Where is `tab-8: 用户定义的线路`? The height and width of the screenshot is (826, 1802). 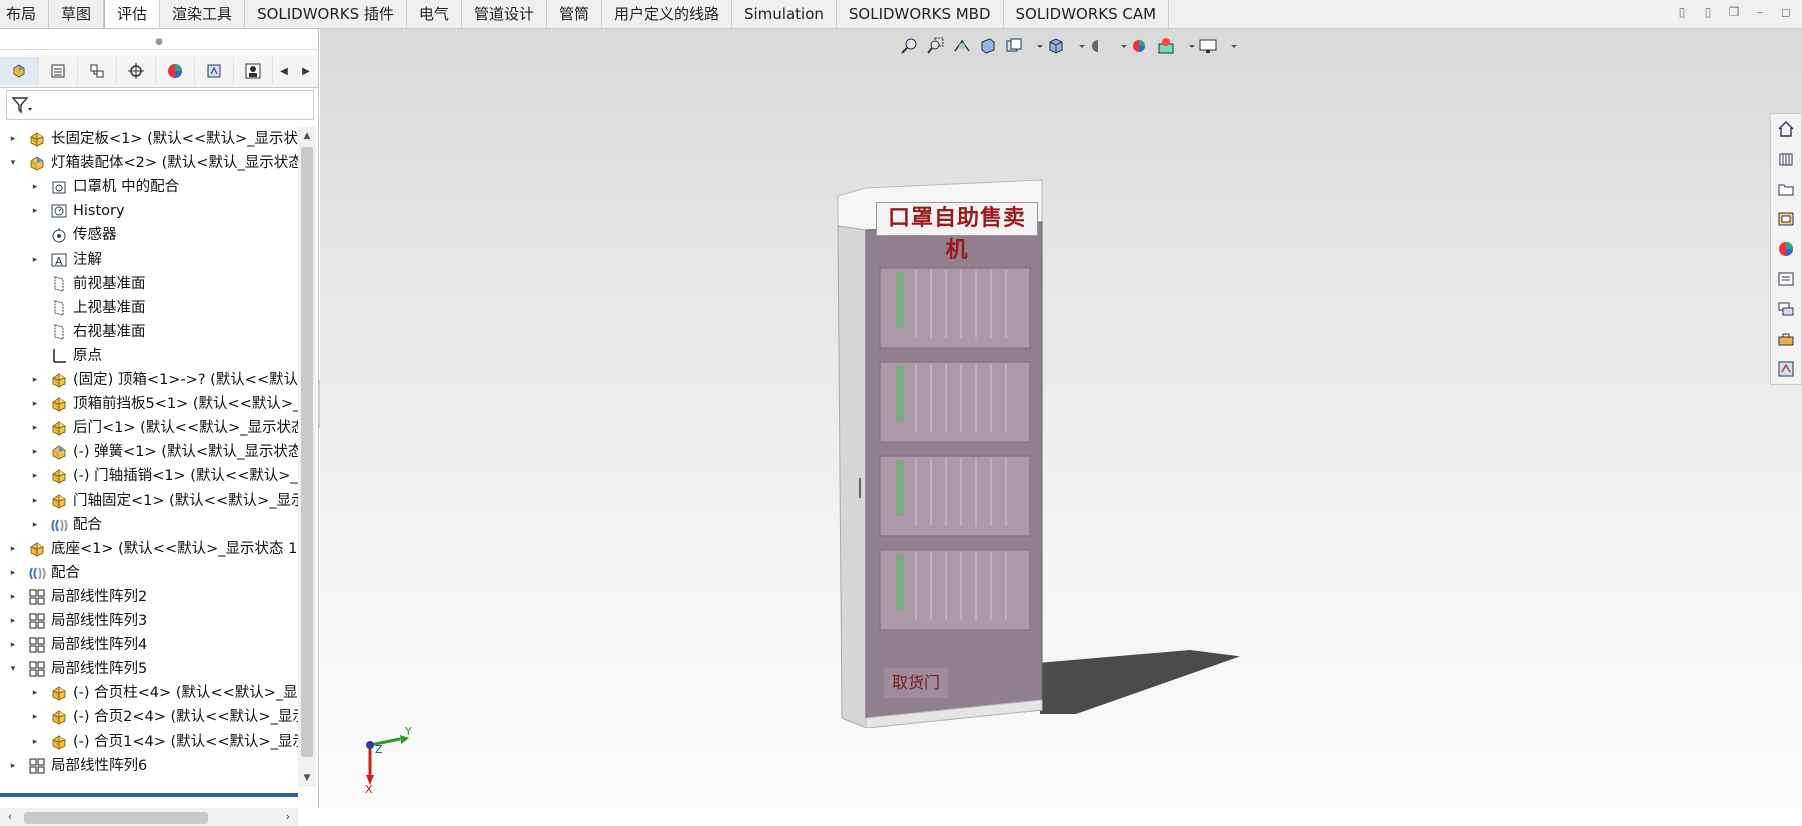
tab-8: 用户定义的线路 is located at coordinates (667, 14).